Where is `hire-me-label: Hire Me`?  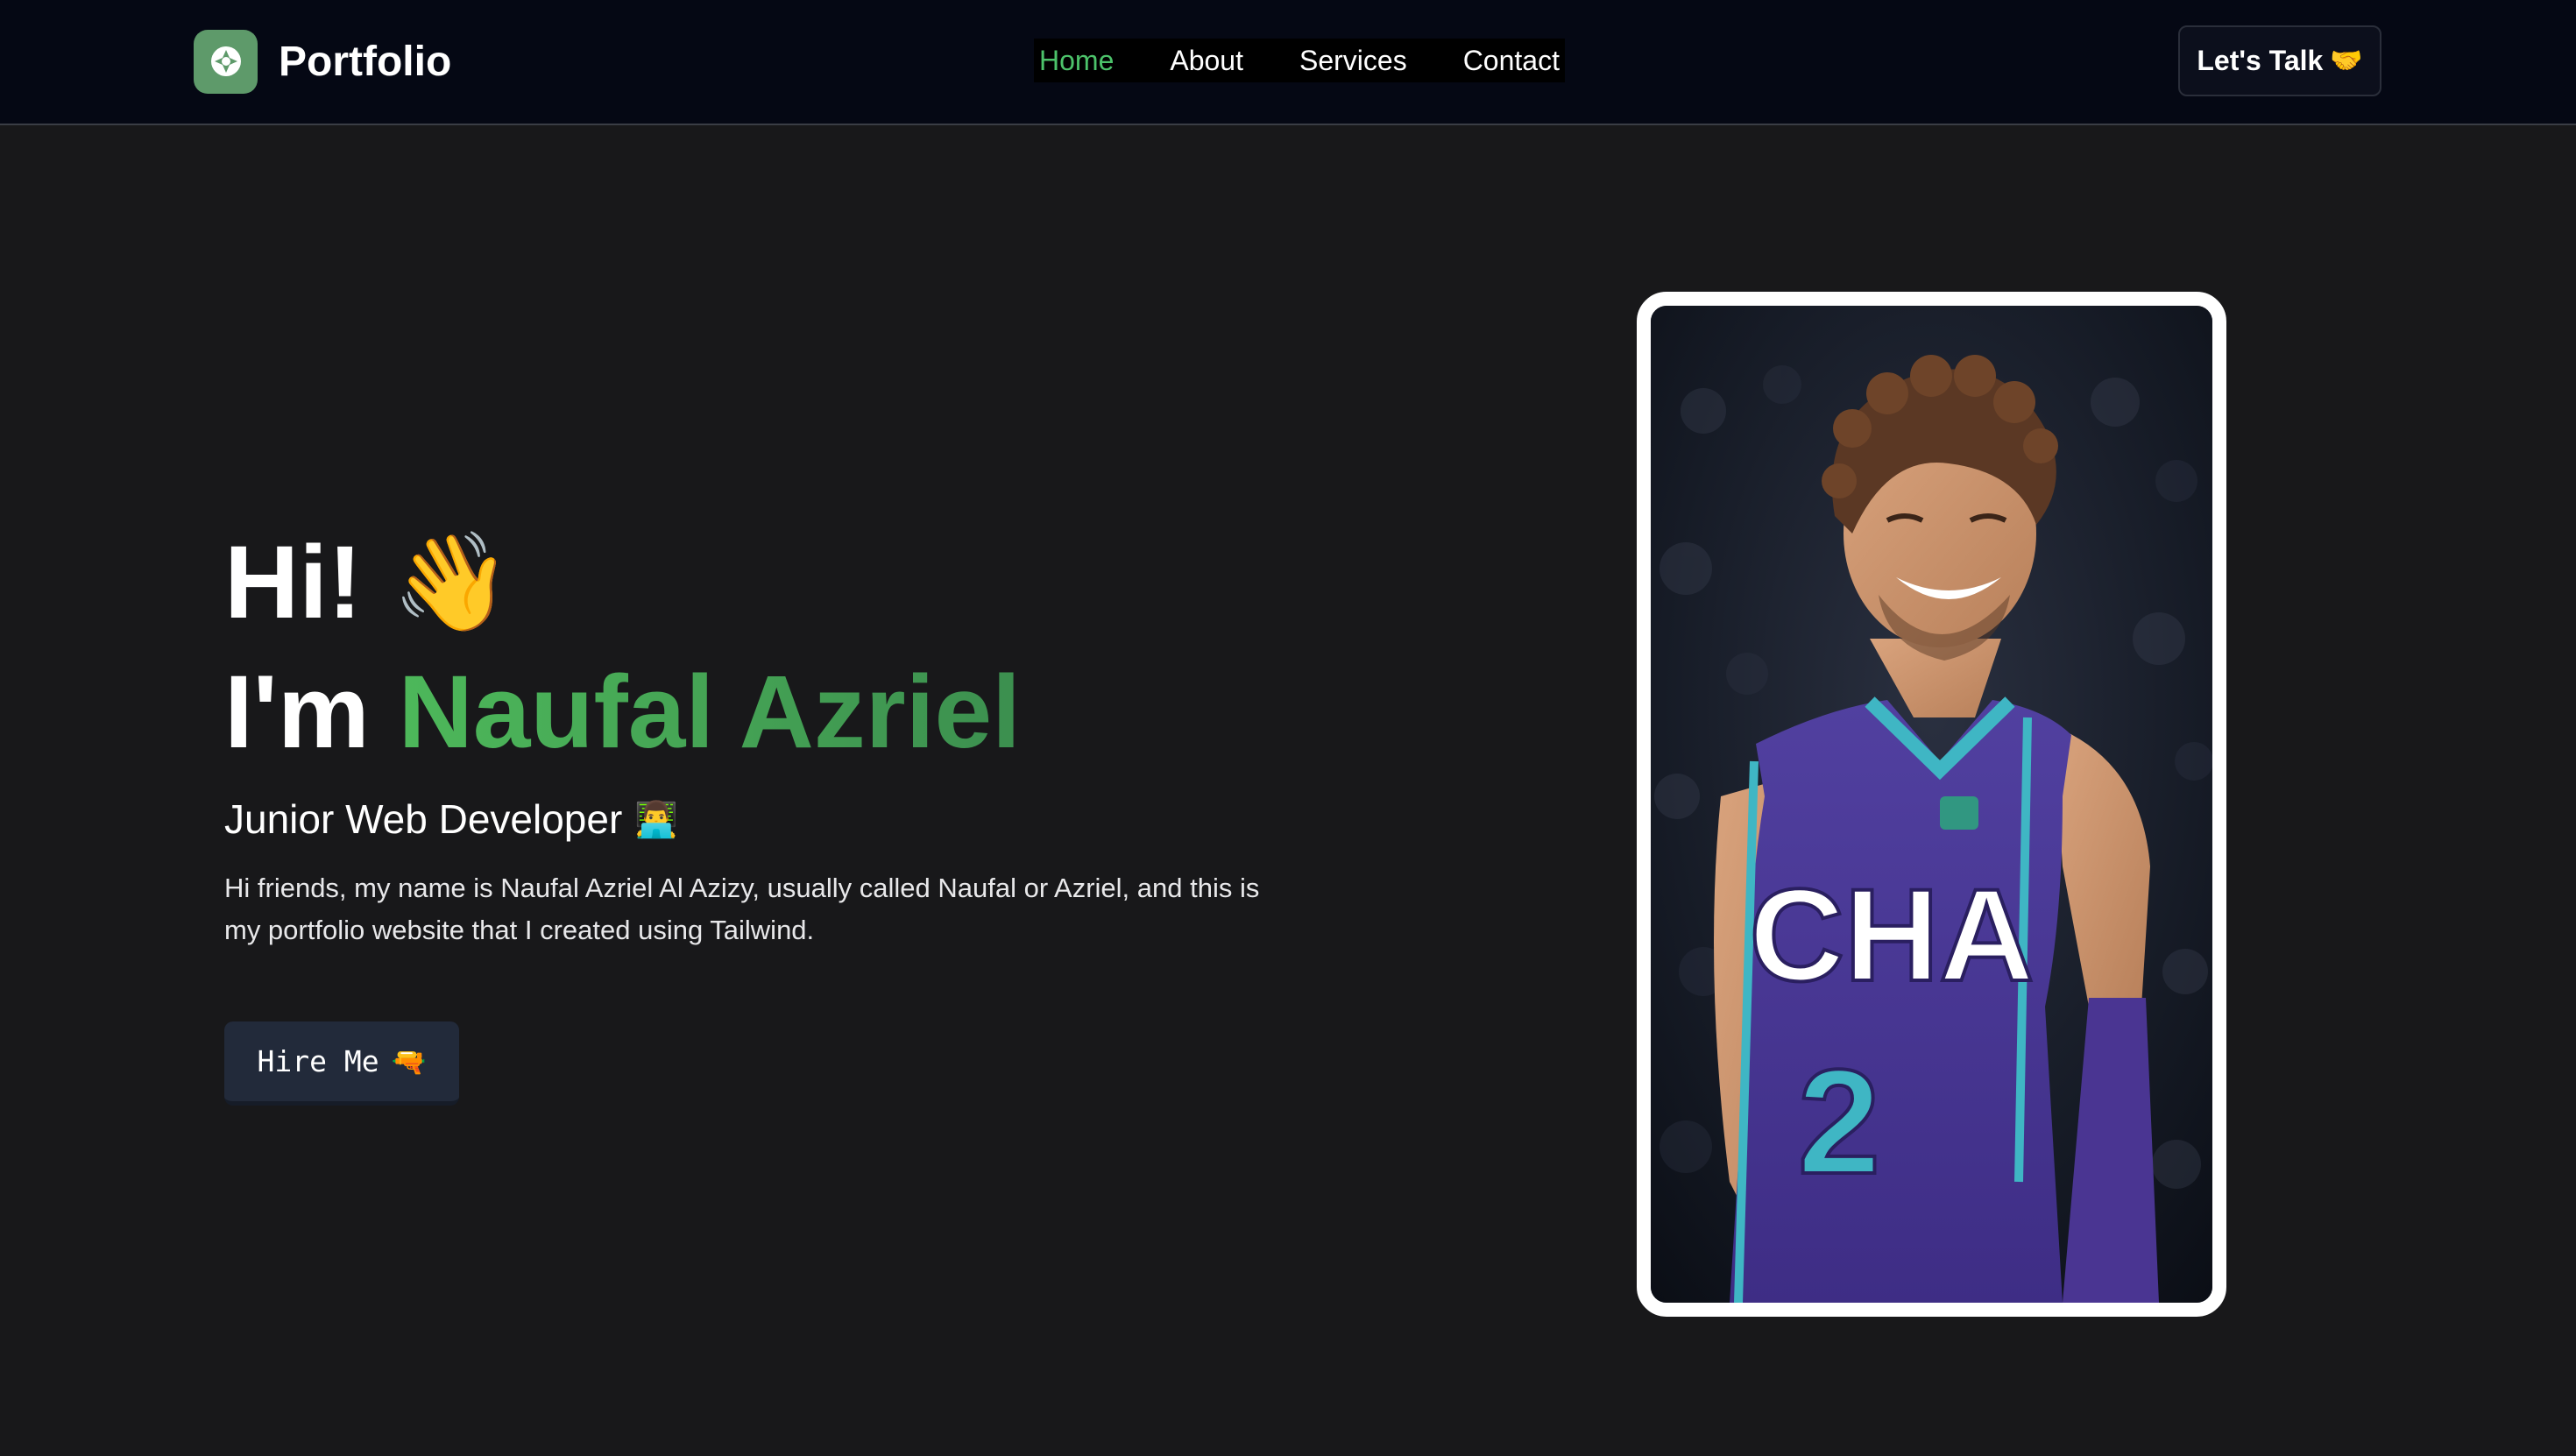 hire-me-label: Hire Me is located at coordinates (318, 1061).